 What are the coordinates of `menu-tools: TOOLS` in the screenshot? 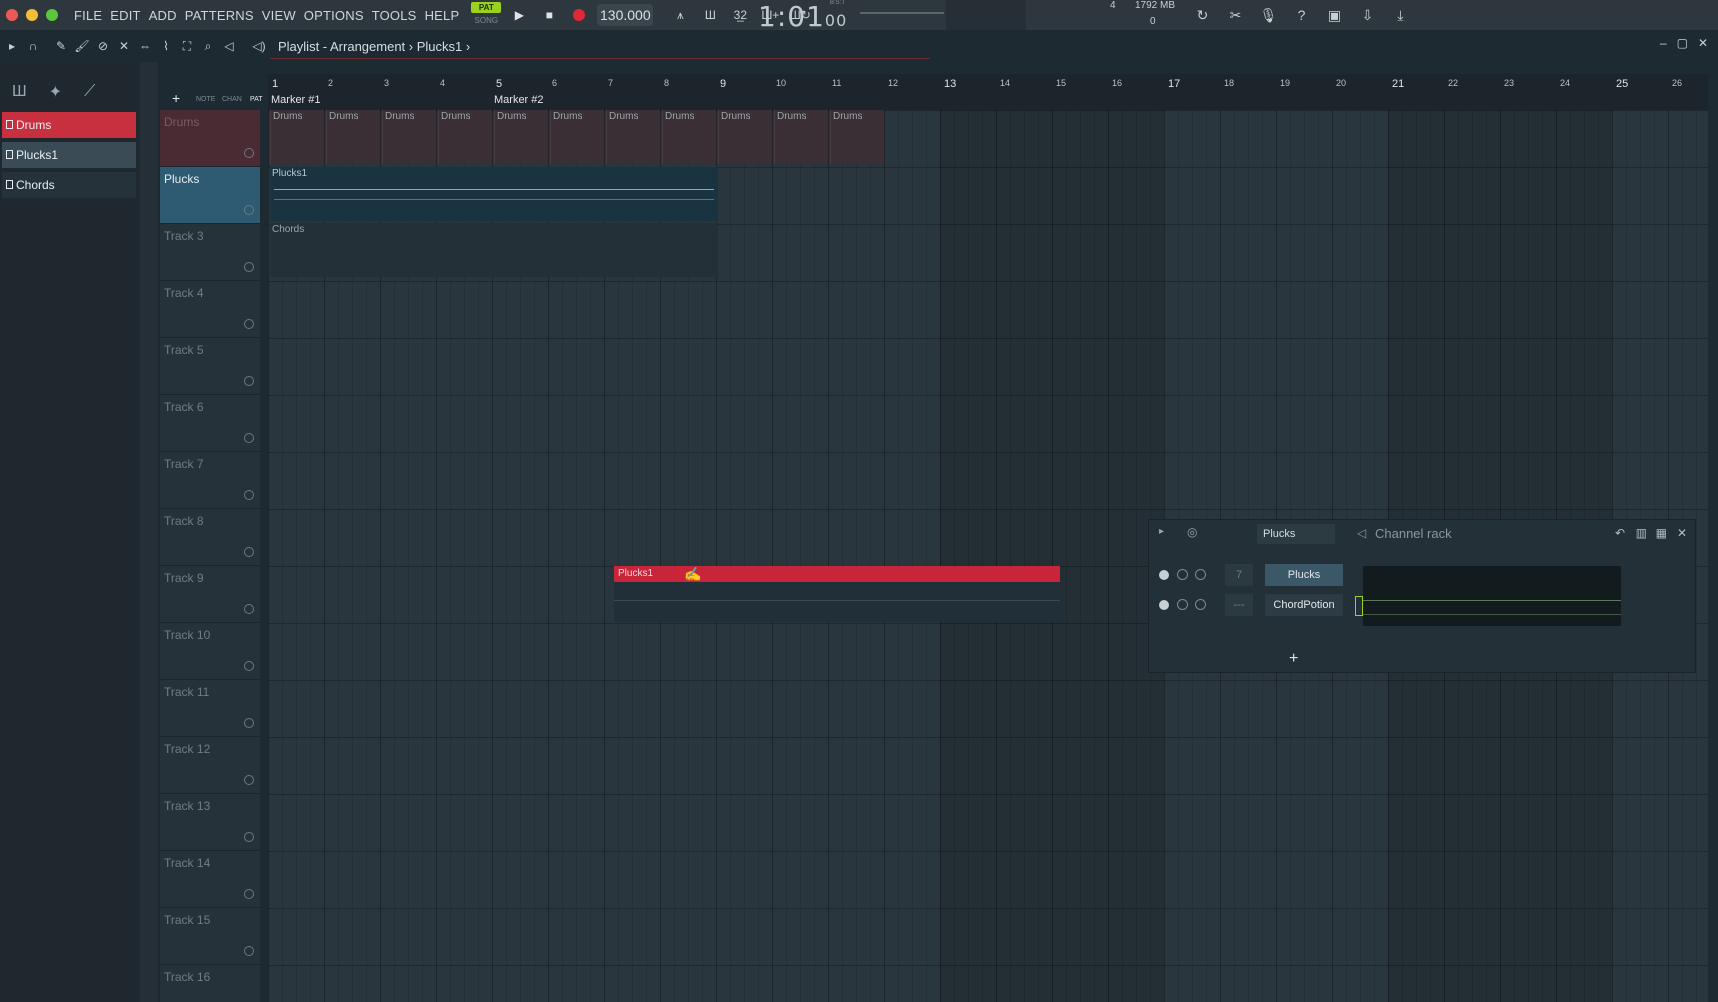 It's located at (394, 15).